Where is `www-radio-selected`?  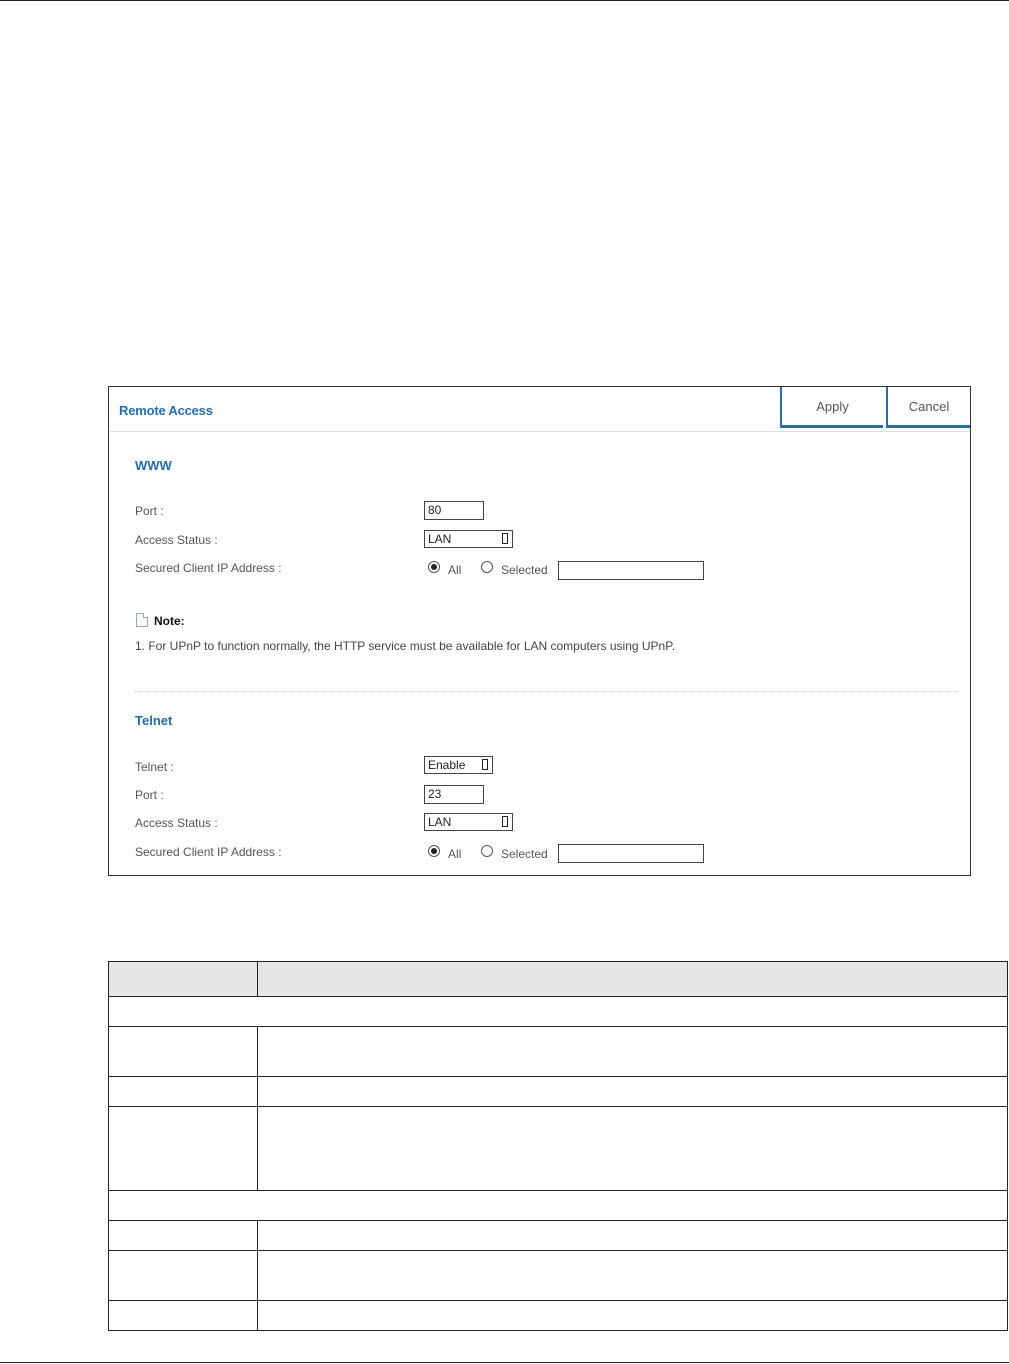 www-radio-selected is located at coordinates (487, 567).